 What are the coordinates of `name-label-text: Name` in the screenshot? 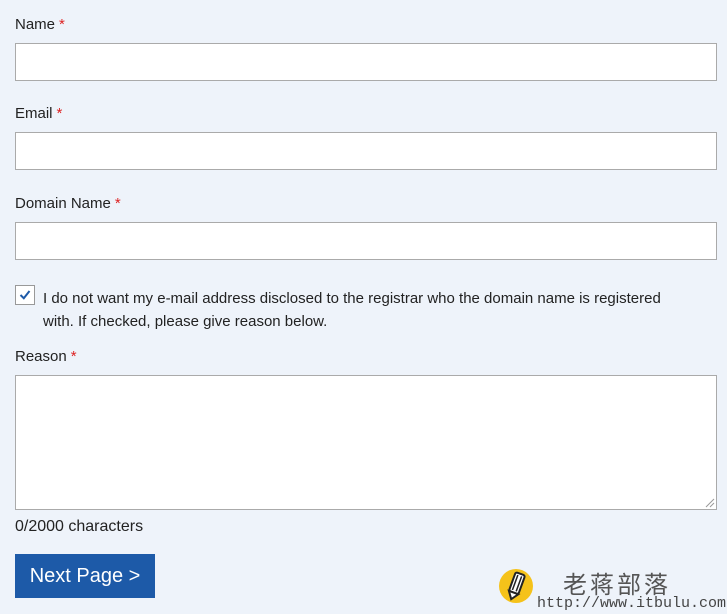 It's located at (35, 24).